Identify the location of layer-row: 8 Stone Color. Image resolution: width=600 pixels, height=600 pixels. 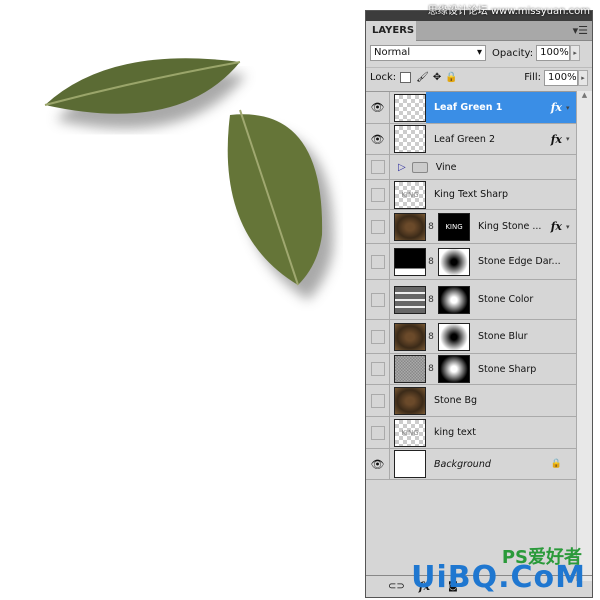
(471, 300).